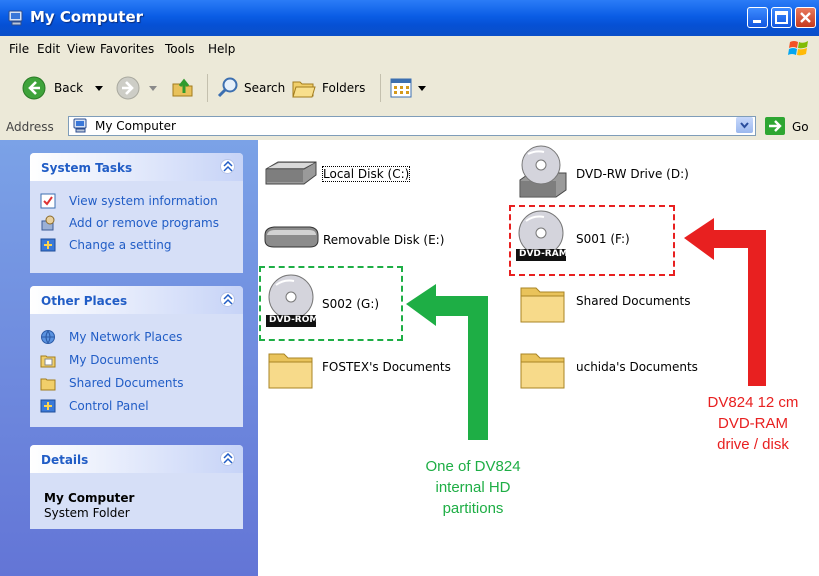 Image resolution: width=819 pixels, height=576 pixels. Describe the element at coordinates (126, 337) in the screenshot. I see `my-network-places-label: My Network Places` at that location.